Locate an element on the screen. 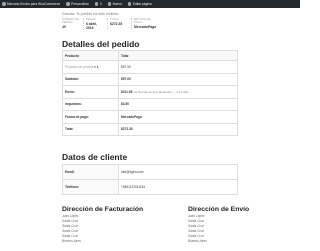 The height and width of the screenshot is (251, 320). admin-new-label: Nuevo is located at coordinates (117, 4).